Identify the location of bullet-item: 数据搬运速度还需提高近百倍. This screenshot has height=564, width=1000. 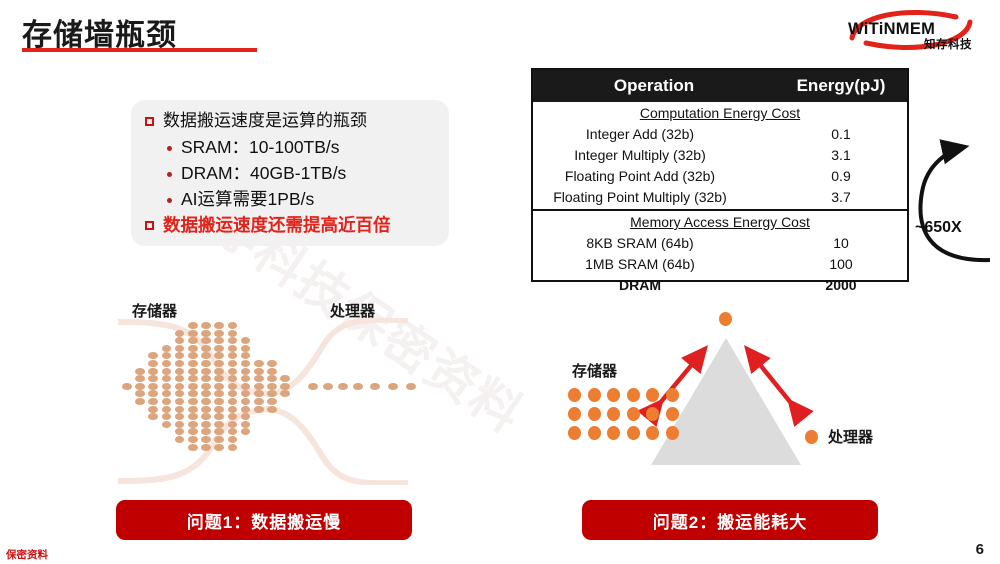
(295, 225).